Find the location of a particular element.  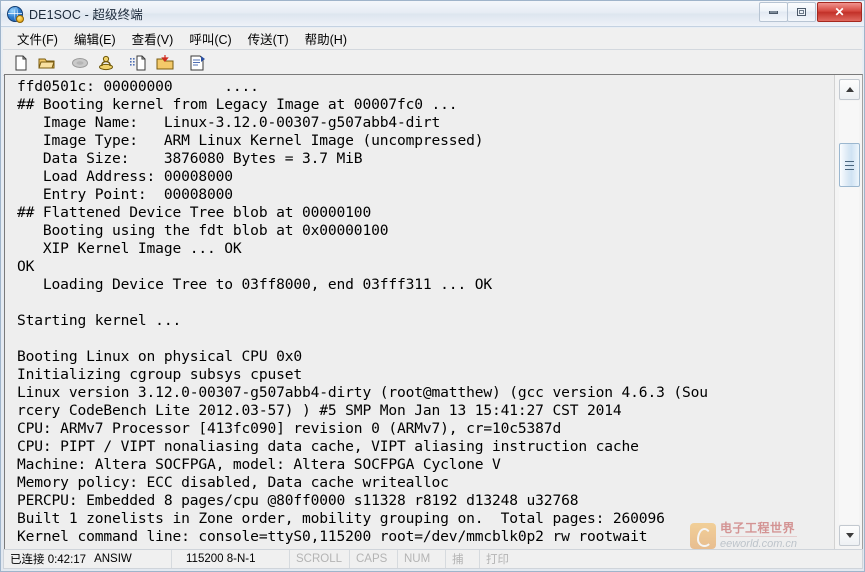

open-folder-icon is located at coordinates (47, 63).